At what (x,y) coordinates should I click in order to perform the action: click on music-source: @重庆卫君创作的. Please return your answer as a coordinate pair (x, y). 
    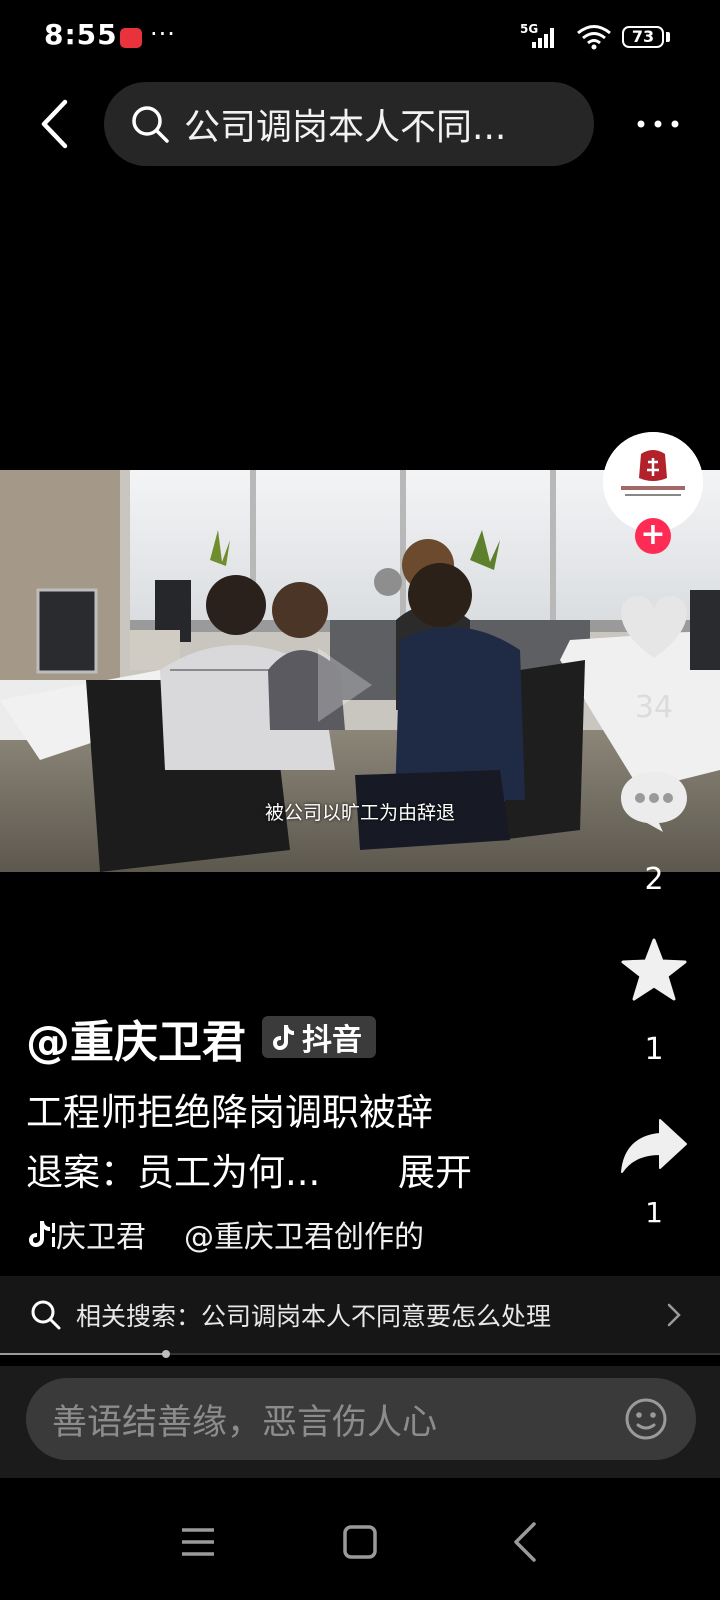
    Looking at the image, I should click on (304, 1237).